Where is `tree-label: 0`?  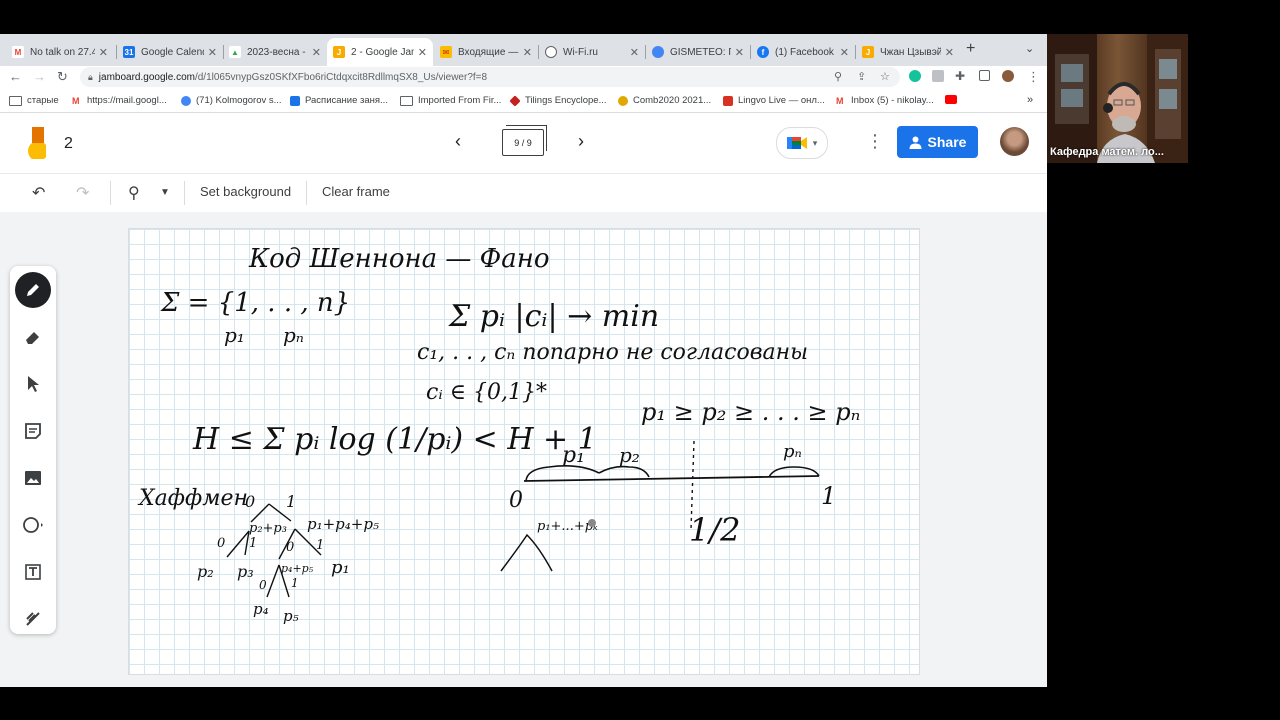 tree-label: 0 is located at coordinates (221, 543).